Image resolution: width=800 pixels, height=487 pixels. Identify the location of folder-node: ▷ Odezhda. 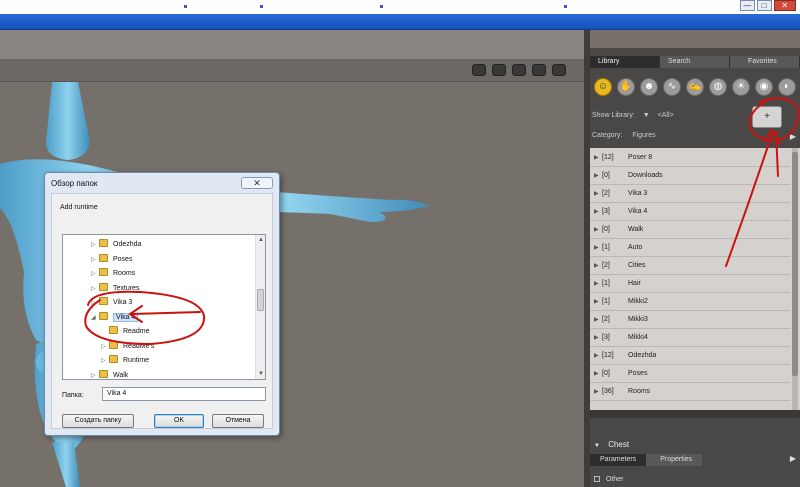
(116, 245).